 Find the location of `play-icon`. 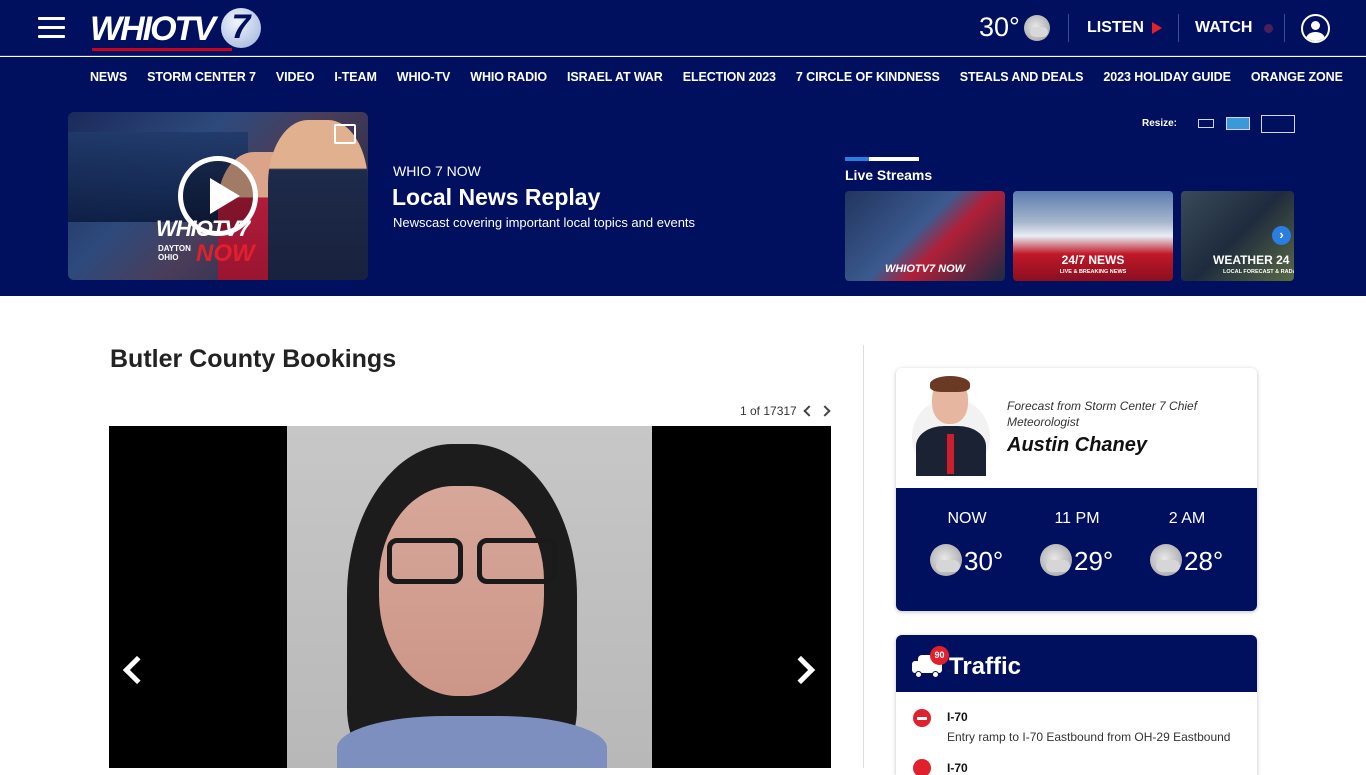

play-icon is located at coordinates (1156, 28).